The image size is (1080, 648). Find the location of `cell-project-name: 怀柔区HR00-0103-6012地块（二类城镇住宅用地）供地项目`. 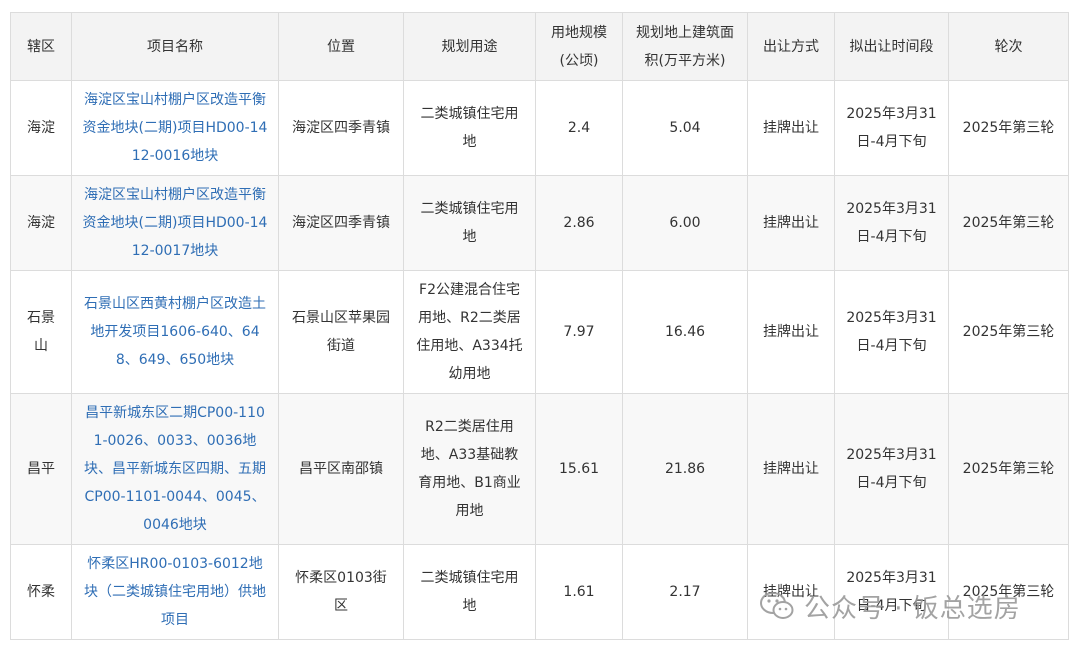

cell-project-name: 怀柔区HR00-0103-6012地块（二类城镇住宅用地）供地项目 is located at coordinates (175, 592).